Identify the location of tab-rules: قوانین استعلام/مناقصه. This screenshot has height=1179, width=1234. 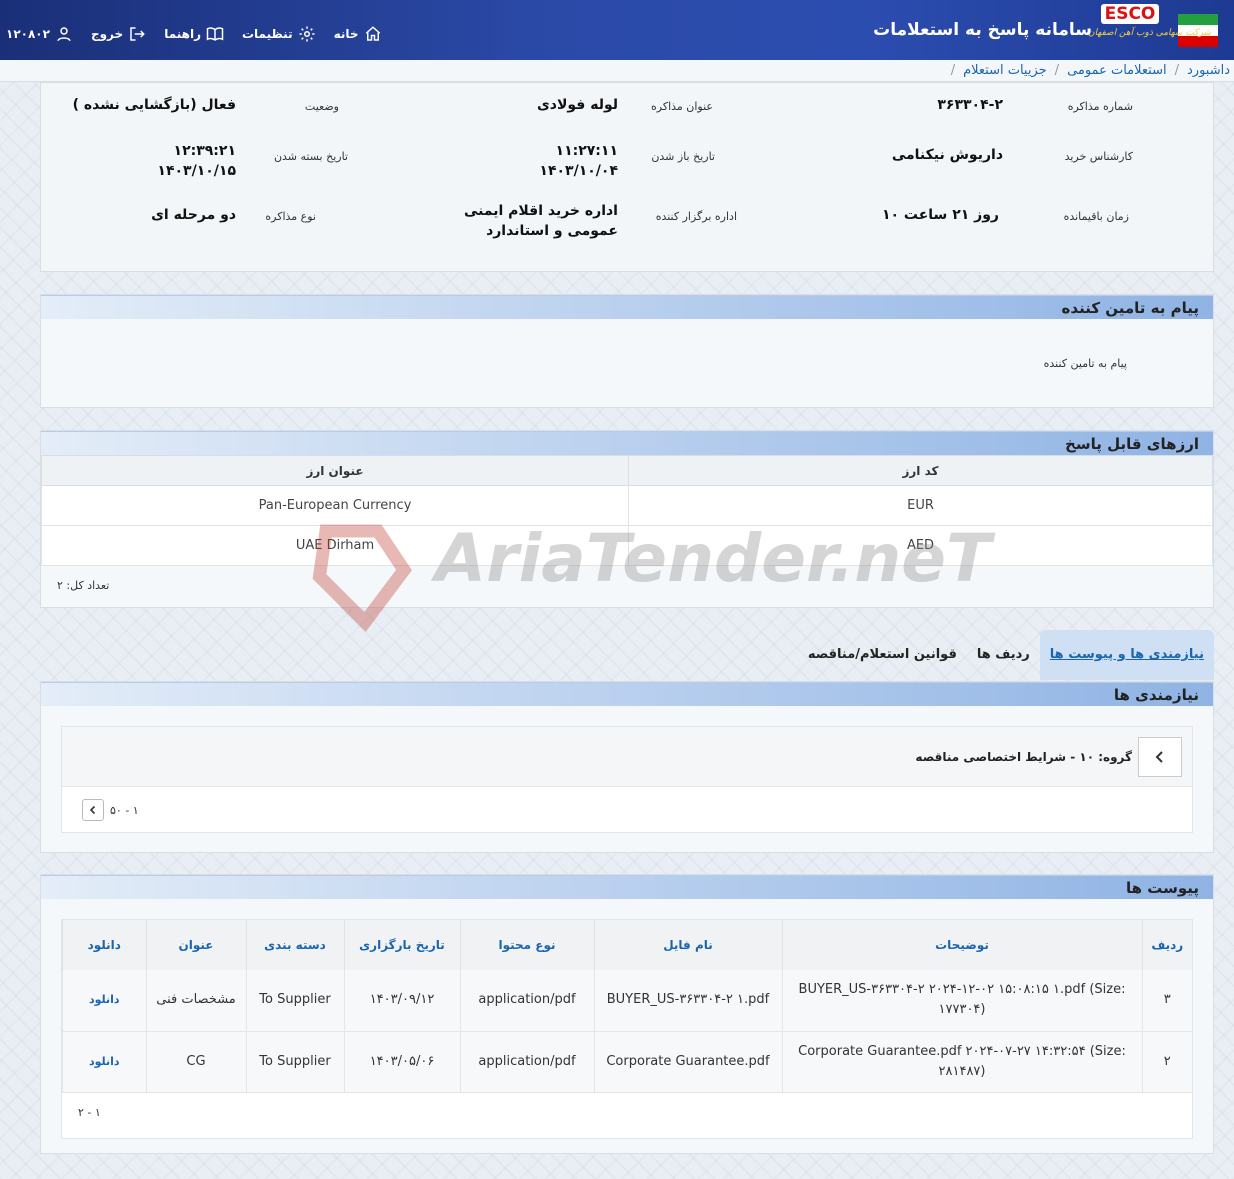
(882, 655).